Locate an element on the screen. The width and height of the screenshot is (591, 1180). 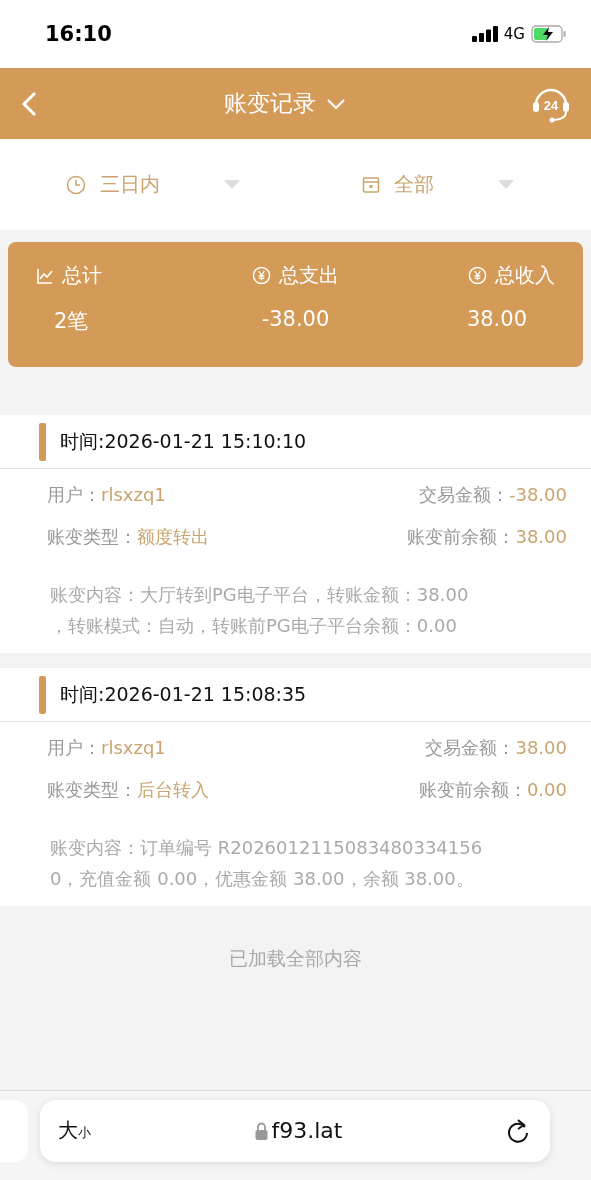
type-field: 账变类型：后台转入 is located at coordinates (128, 790).